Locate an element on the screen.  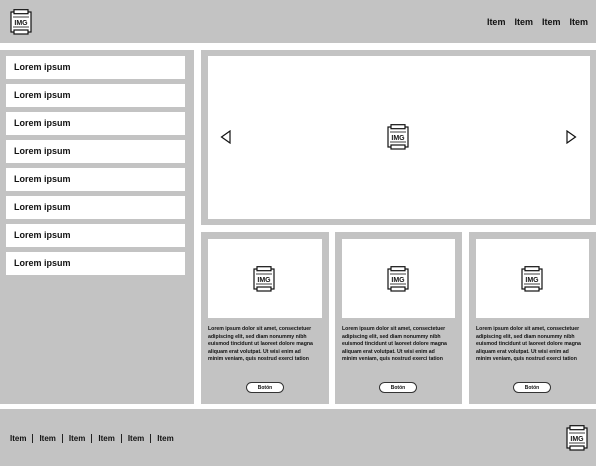
nav-item-4: Item is located at coordinates (578, 22).